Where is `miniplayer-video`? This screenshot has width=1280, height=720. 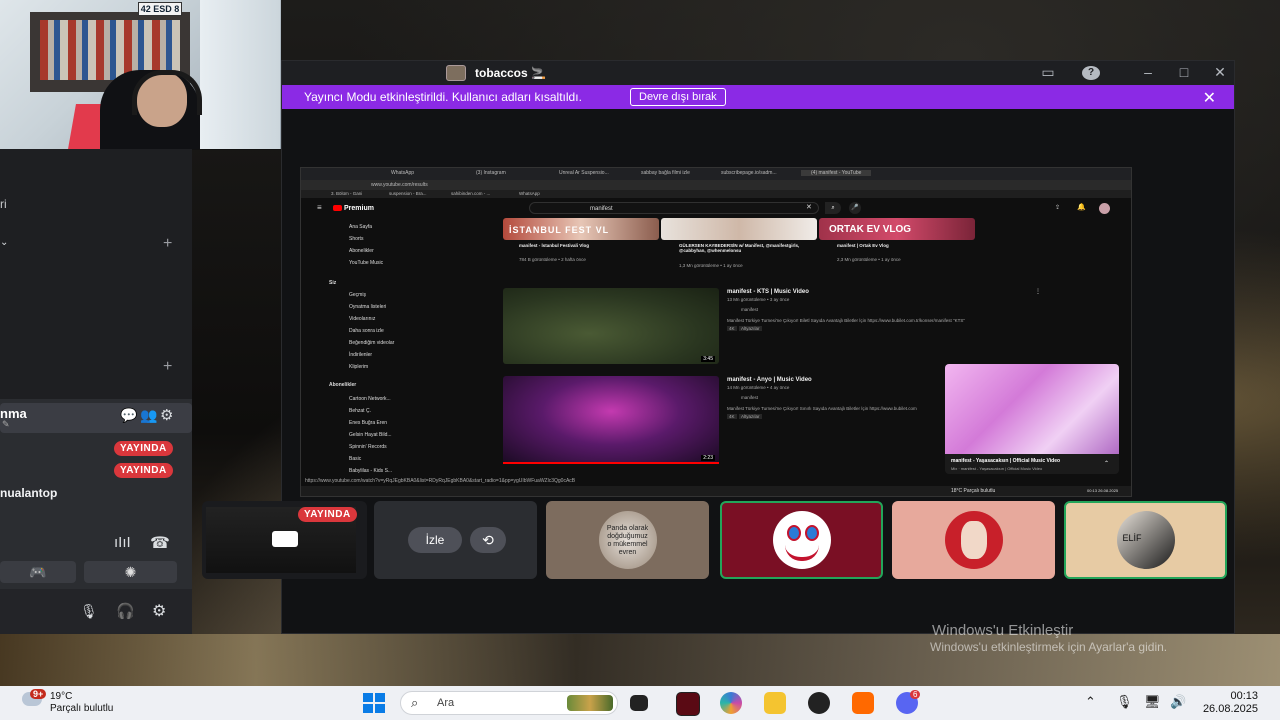 miniplayer-video is located at coordinates (1032, 409).